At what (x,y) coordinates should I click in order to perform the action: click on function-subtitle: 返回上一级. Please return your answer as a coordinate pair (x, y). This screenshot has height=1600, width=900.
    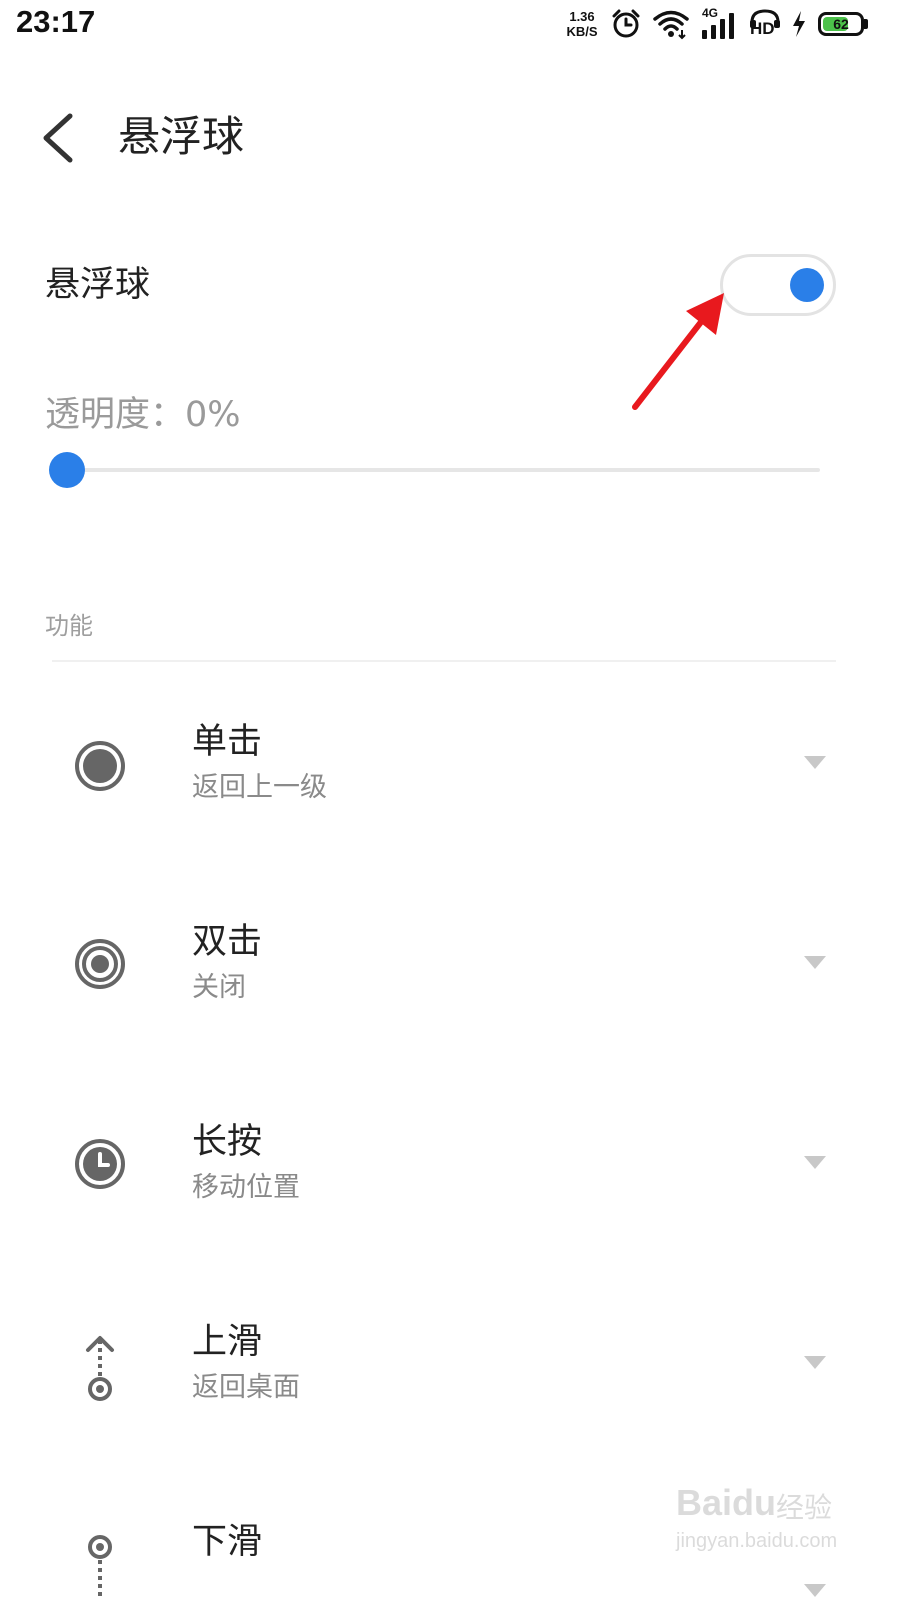
    Looking at the image, I should click on (259, 787).